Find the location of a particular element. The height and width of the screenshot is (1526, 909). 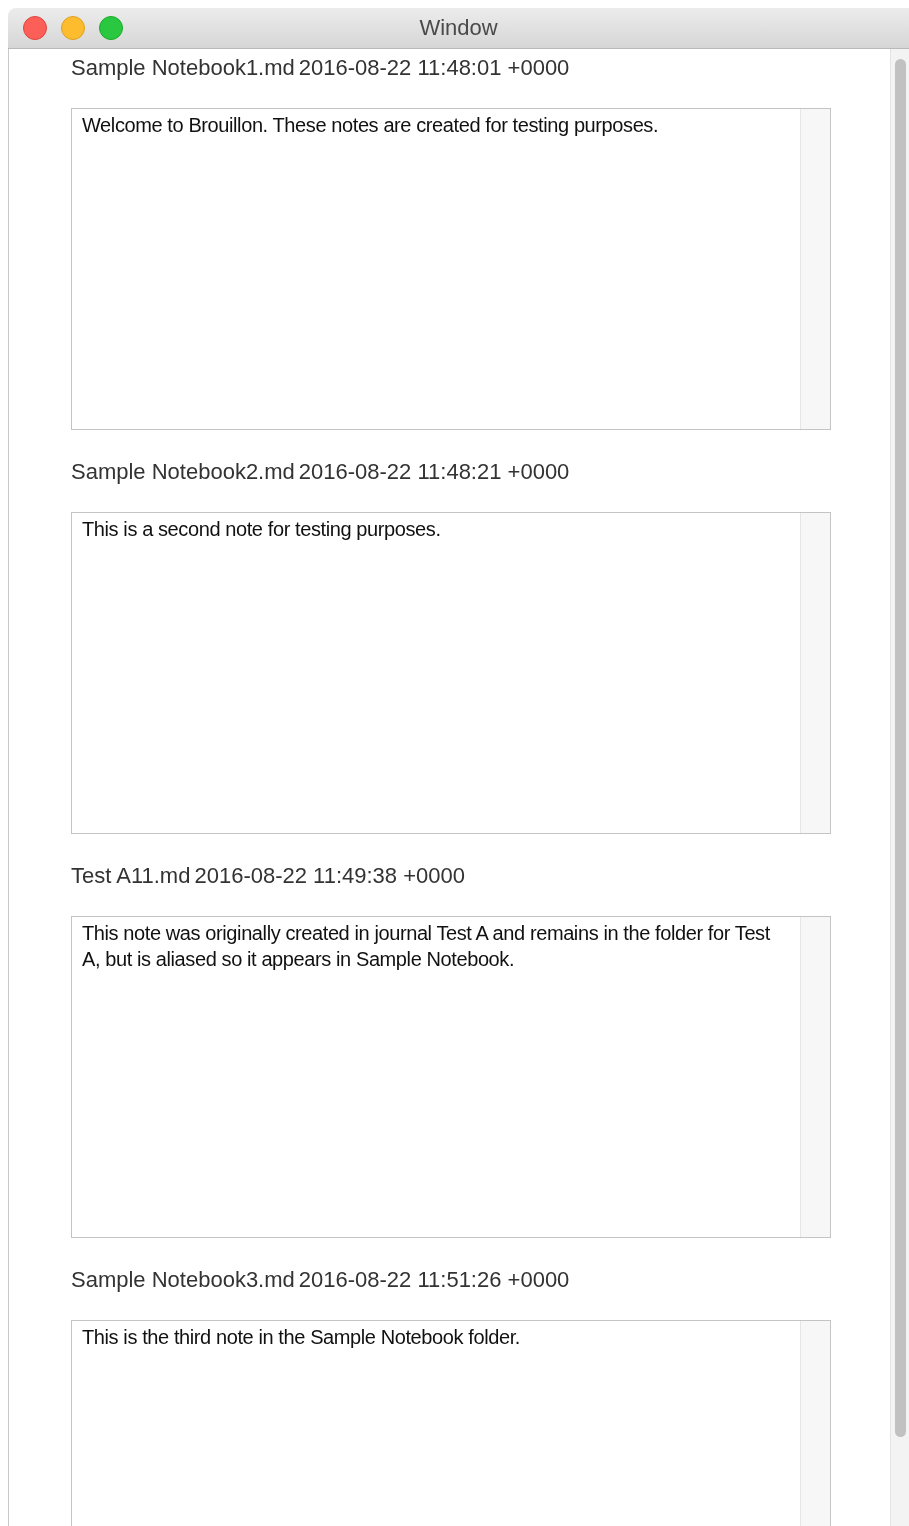

note-filename: Sample Notebook2.md is located at coordinates (183, 472).